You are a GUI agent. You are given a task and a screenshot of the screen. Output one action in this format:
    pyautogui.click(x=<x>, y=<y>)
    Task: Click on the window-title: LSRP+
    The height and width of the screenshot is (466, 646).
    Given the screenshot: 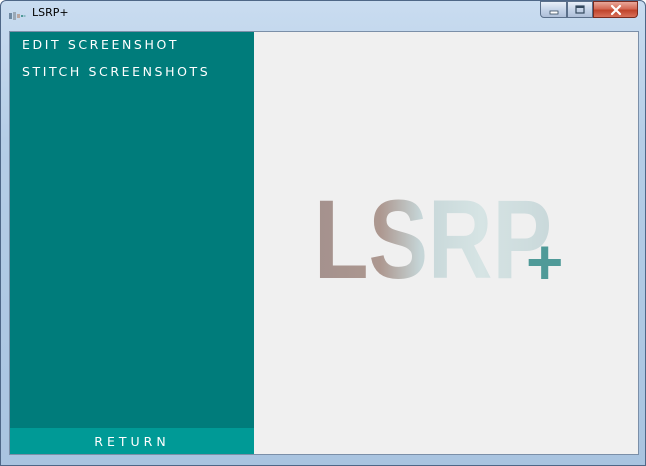 What is the action you would take?
    pyautogui.click(x=50, y=12)
    